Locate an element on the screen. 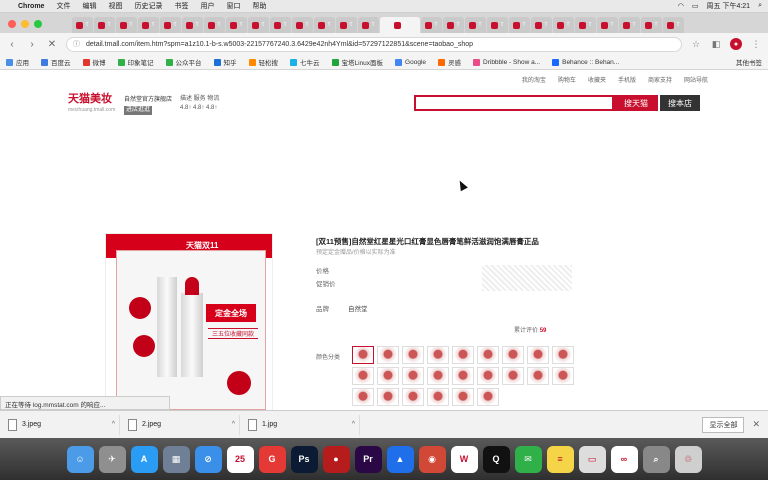 This screenshot has height=480, width=768. chrome-icon: ◉ is located at coordinates (432, 459).